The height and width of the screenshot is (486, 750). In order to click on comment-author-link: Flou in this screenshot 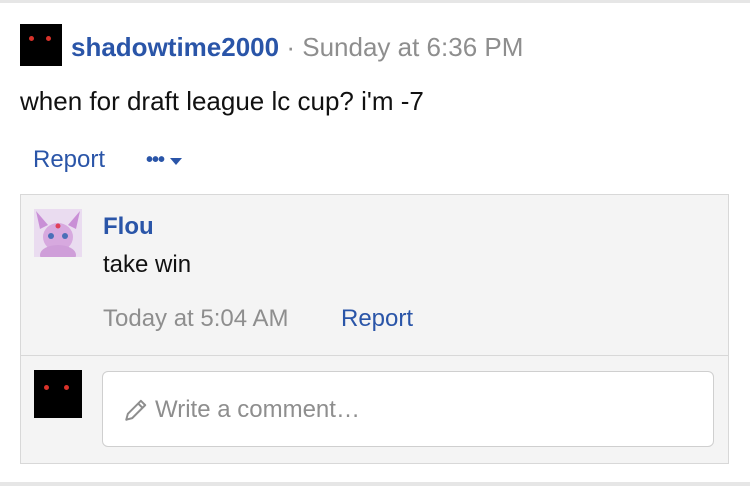, I will do `click(128, 227)`.